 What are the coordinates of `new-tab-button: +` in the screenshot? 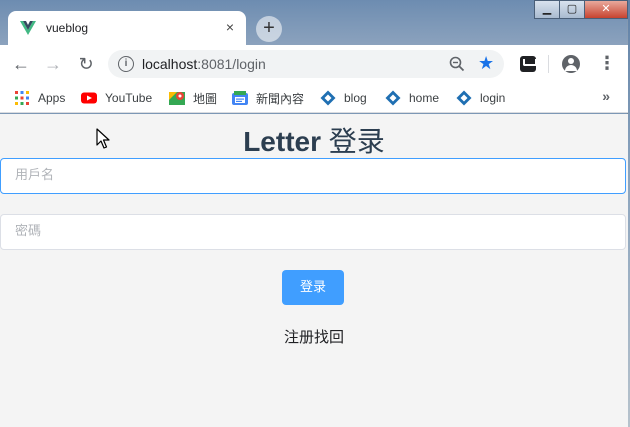 It's located at (269, 29).